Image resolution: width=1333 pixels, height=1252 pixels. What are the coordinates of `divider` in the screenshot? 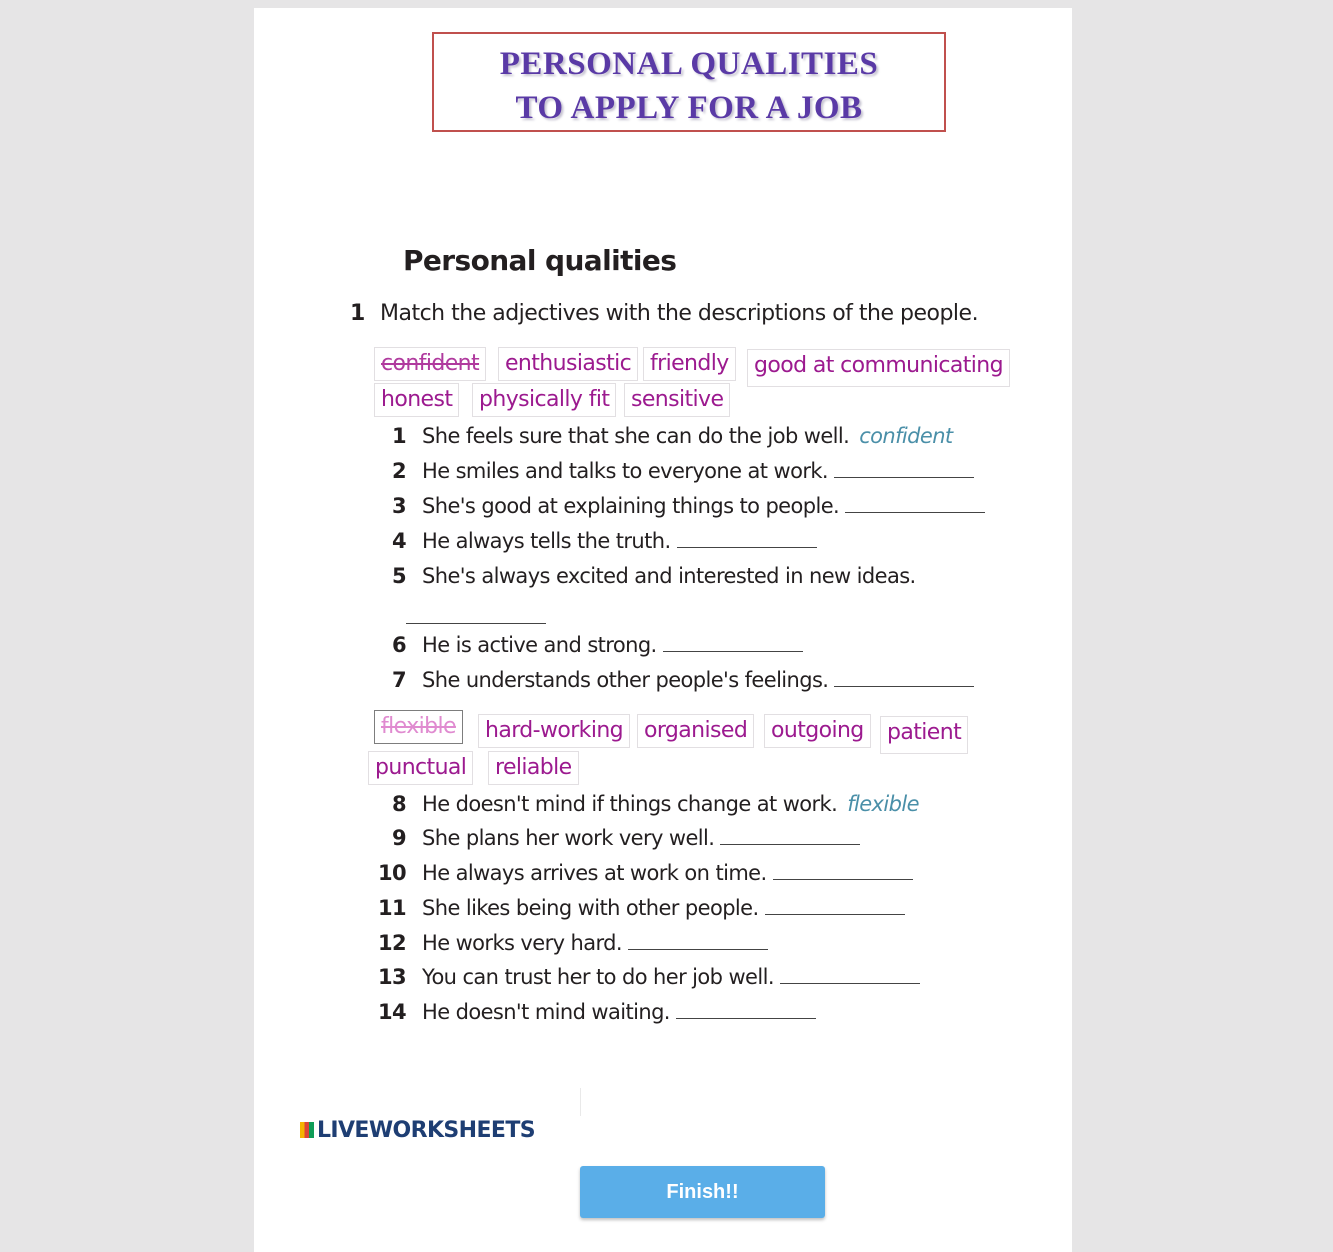 It's located at (580, 1102).